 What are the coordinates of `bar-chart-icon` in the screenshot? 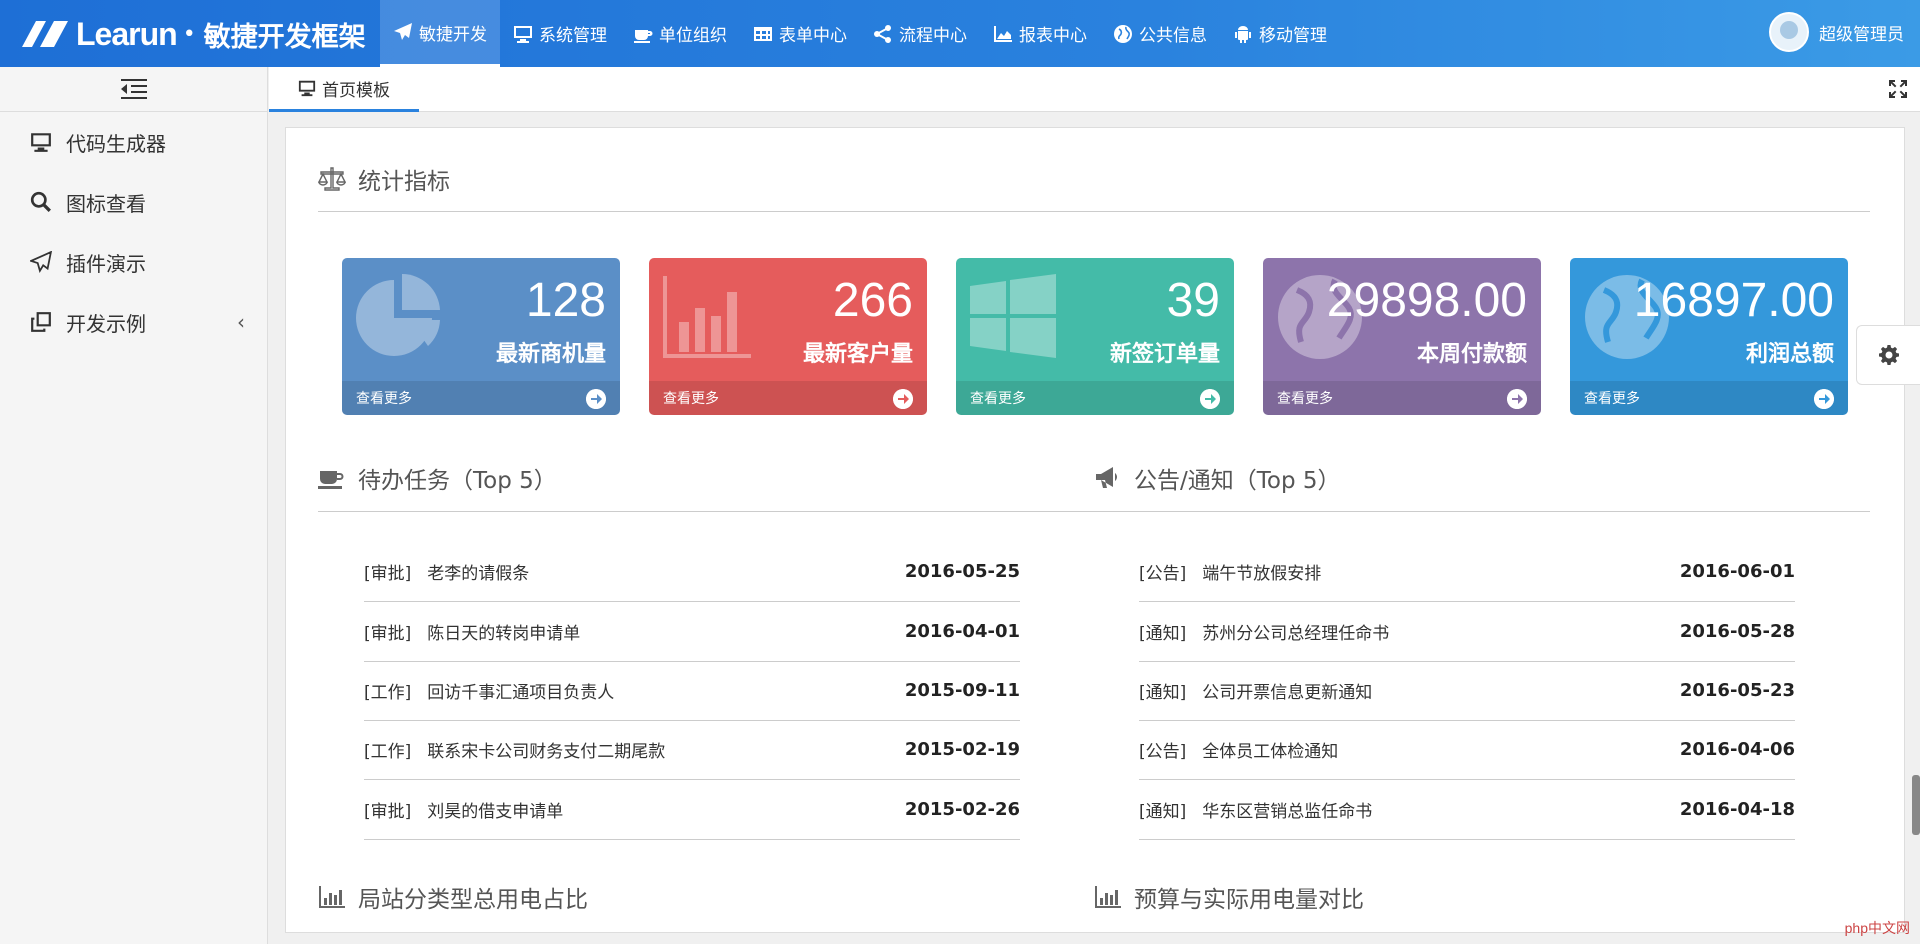 It's located at (332, 897).